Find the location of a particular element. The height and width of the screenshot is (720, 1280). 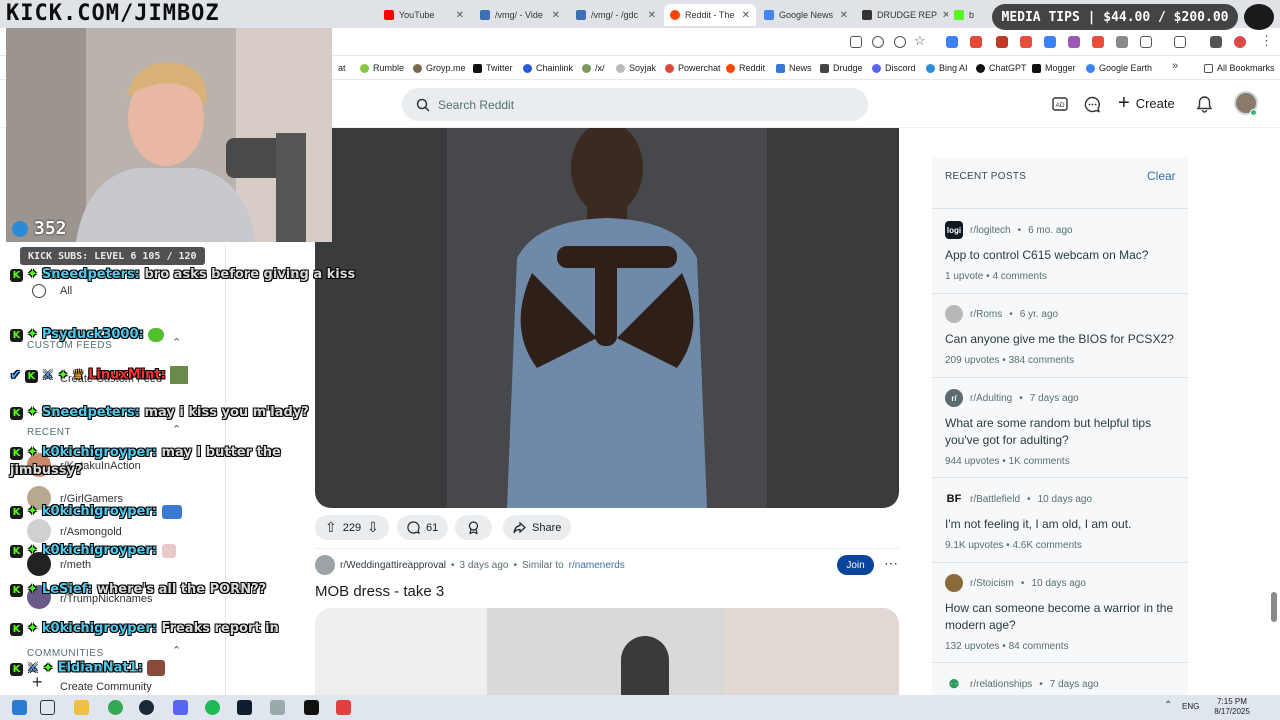

clear-recent-button: Clear is located at coordinates (1161, 176).